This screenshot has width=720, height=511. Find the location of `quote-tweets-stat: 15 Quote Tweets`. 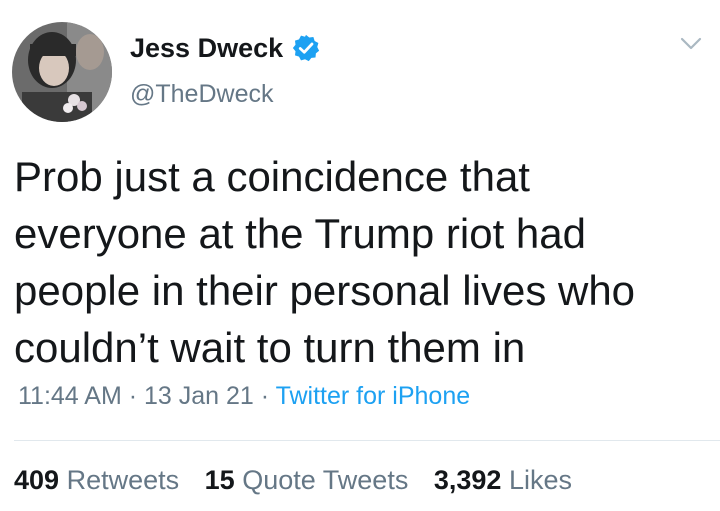

quote-tweets-stat: 15 Quote Tweets is located at coordinates (310, 480).